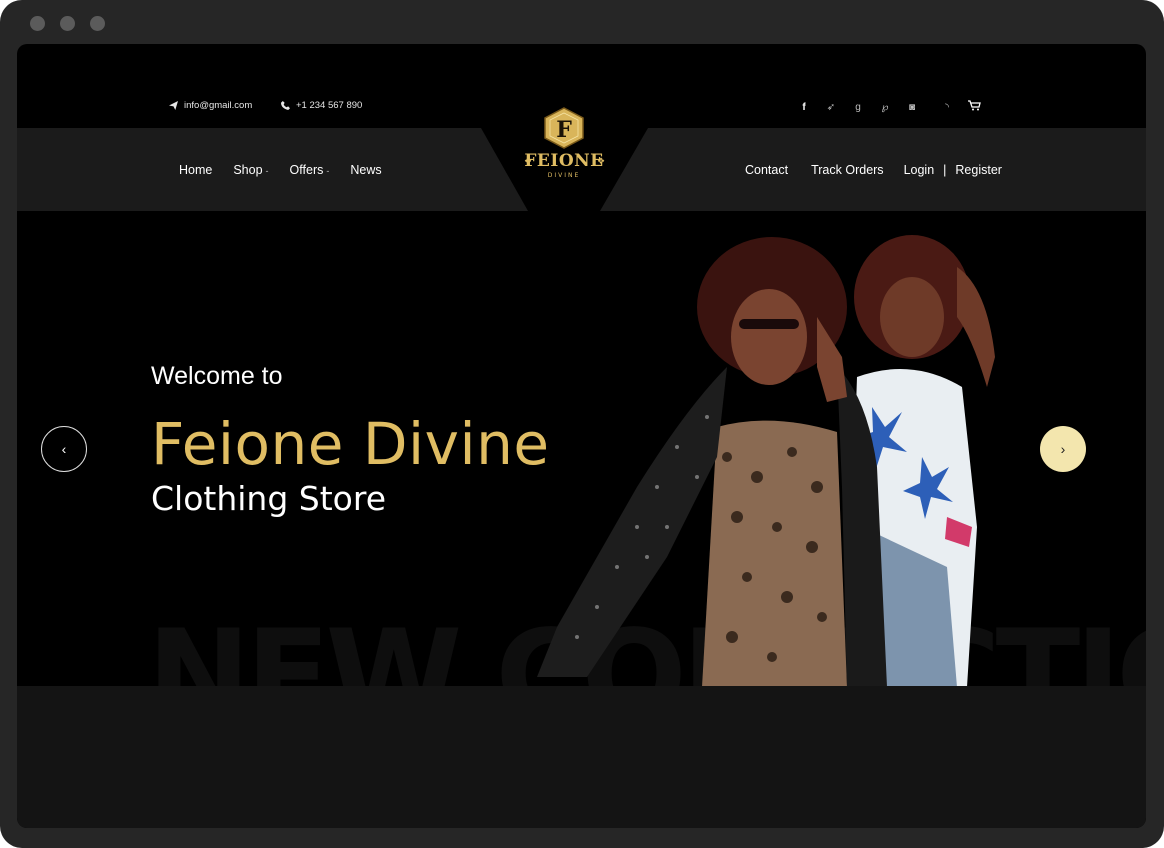 The height and width of the screenshot is (848, 1164). What do you see at coordinates (847, 170) in the screenshot?
I see `nav-track-orders: Track Orders` at bounding box center [847, 170].